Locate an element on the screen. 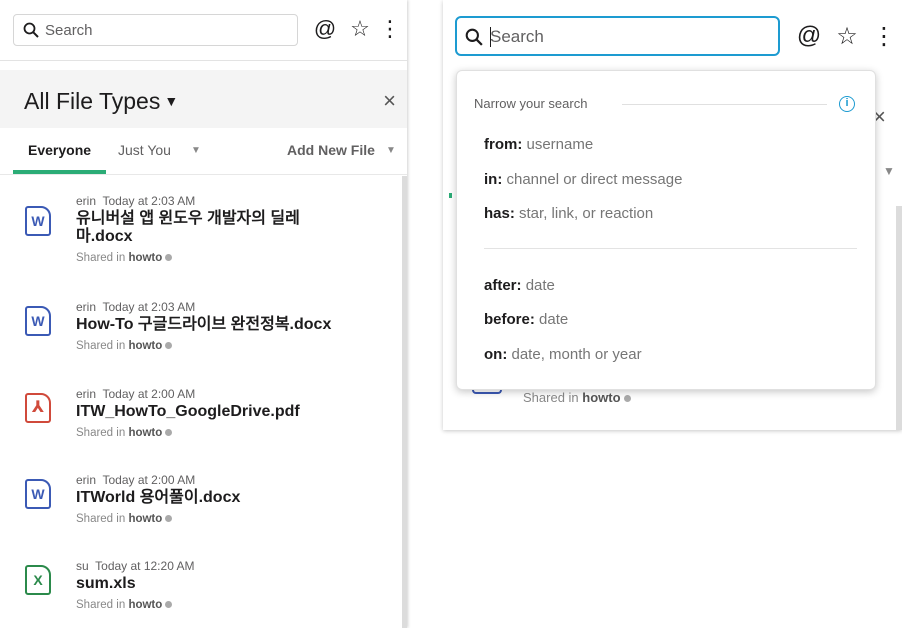 Image resolution: width=902 pixels, height=628 pixels. modifier-after: after: date is located at coordinates (519, 285).